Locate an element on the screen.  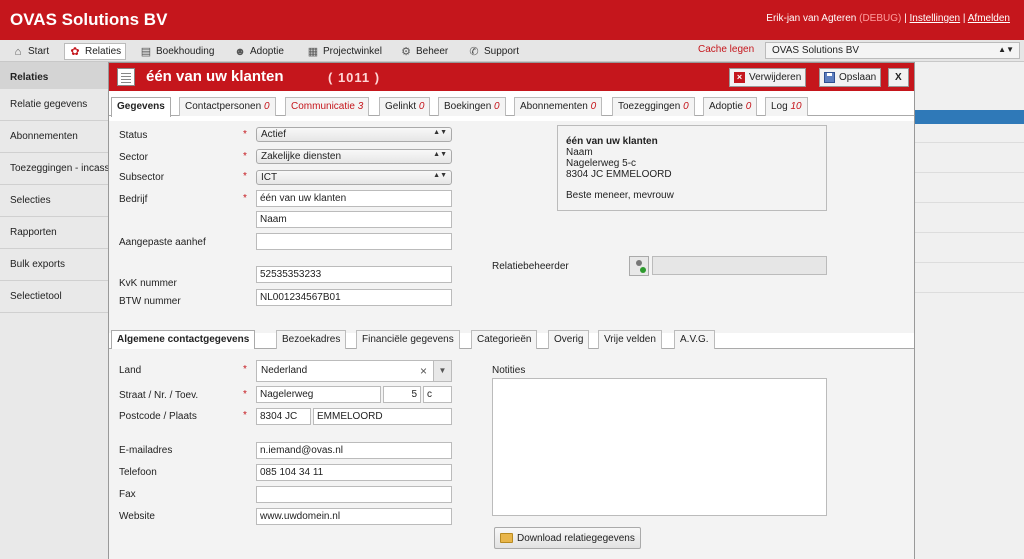
tab-toezeggingen: Toezeggingen 0 is located at coordinates (653, 106).